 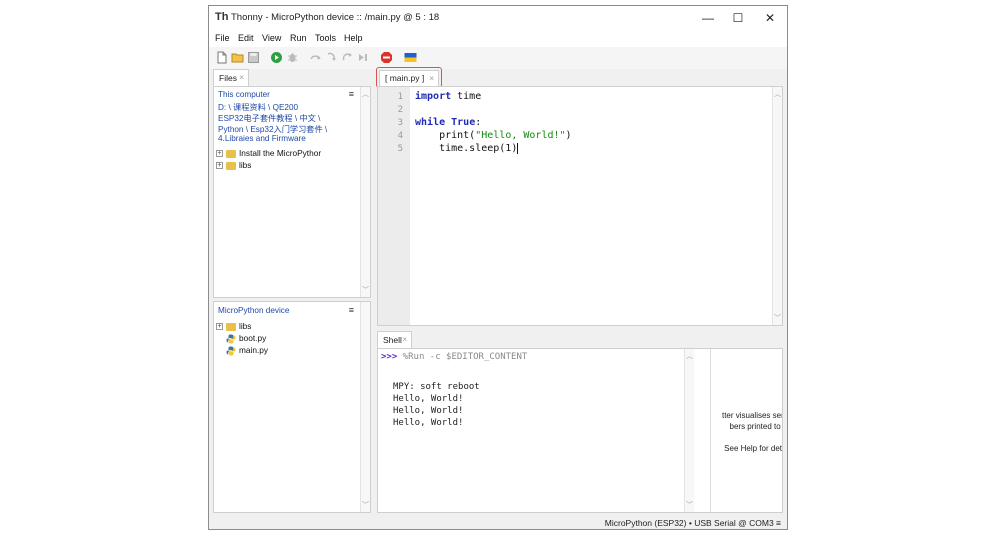 What do you see at coordinates (298, 38) in the screenshot?
I see `menu-run: Run` at bounding box center [298, 38].